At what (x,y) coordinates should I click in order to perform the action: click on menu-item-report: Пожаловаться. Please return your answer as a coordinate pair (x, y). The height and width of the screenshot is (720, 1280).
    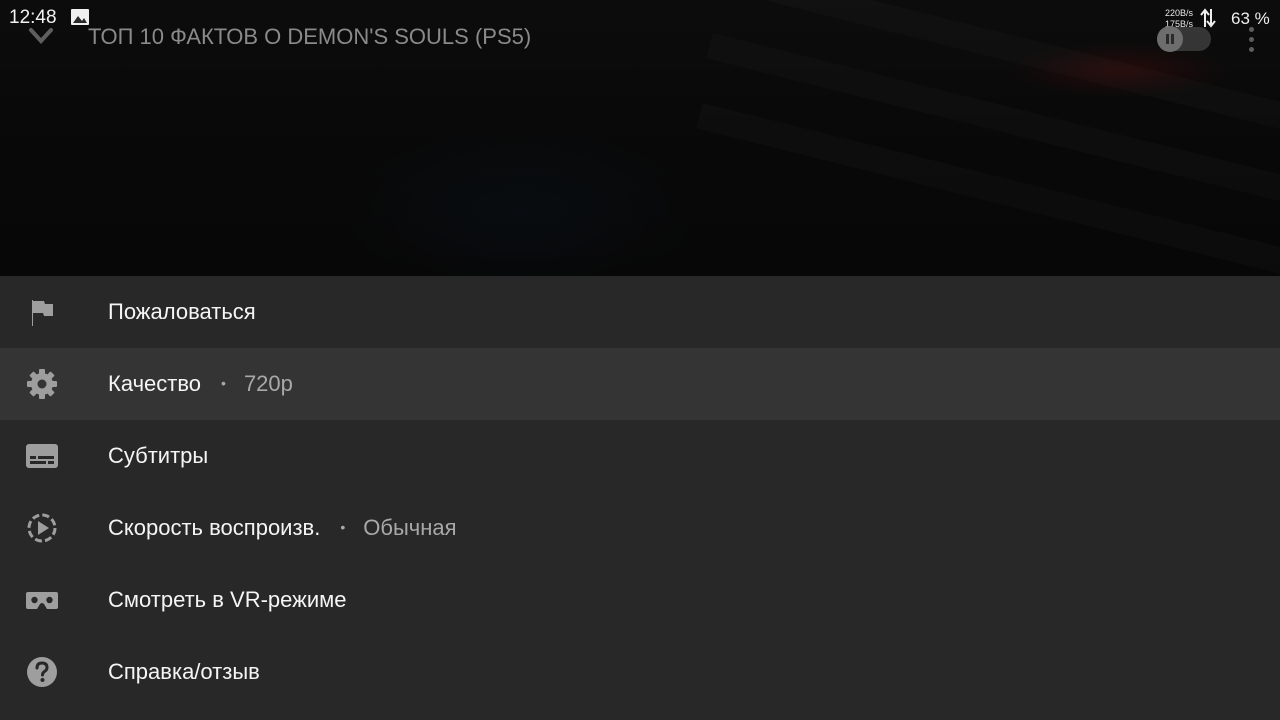
    Looking at the image, I should click on (640, 312).